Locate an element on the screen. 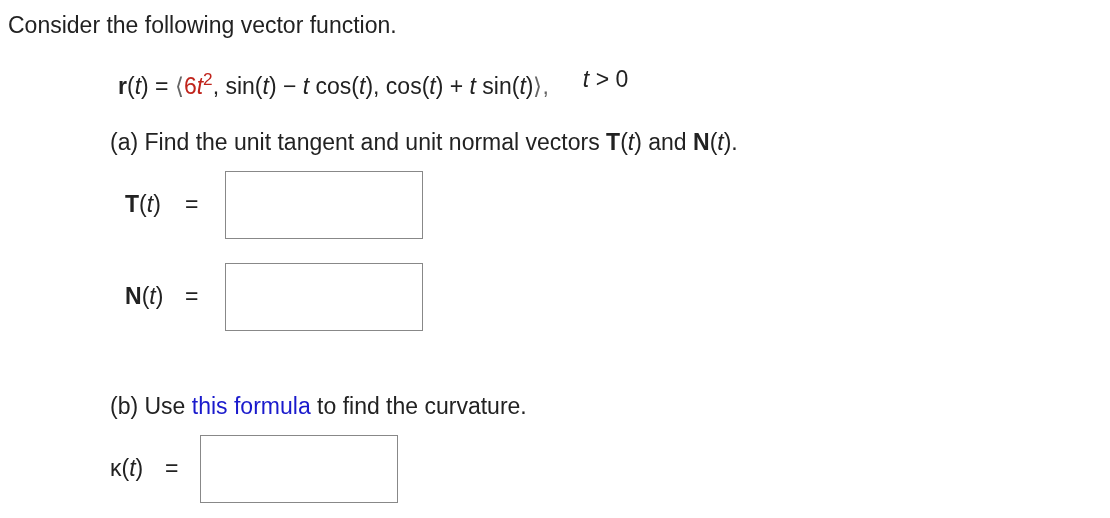 This screenshot has width=1110, height=518. formula-link: this formula is located at coordinates (251, 405).